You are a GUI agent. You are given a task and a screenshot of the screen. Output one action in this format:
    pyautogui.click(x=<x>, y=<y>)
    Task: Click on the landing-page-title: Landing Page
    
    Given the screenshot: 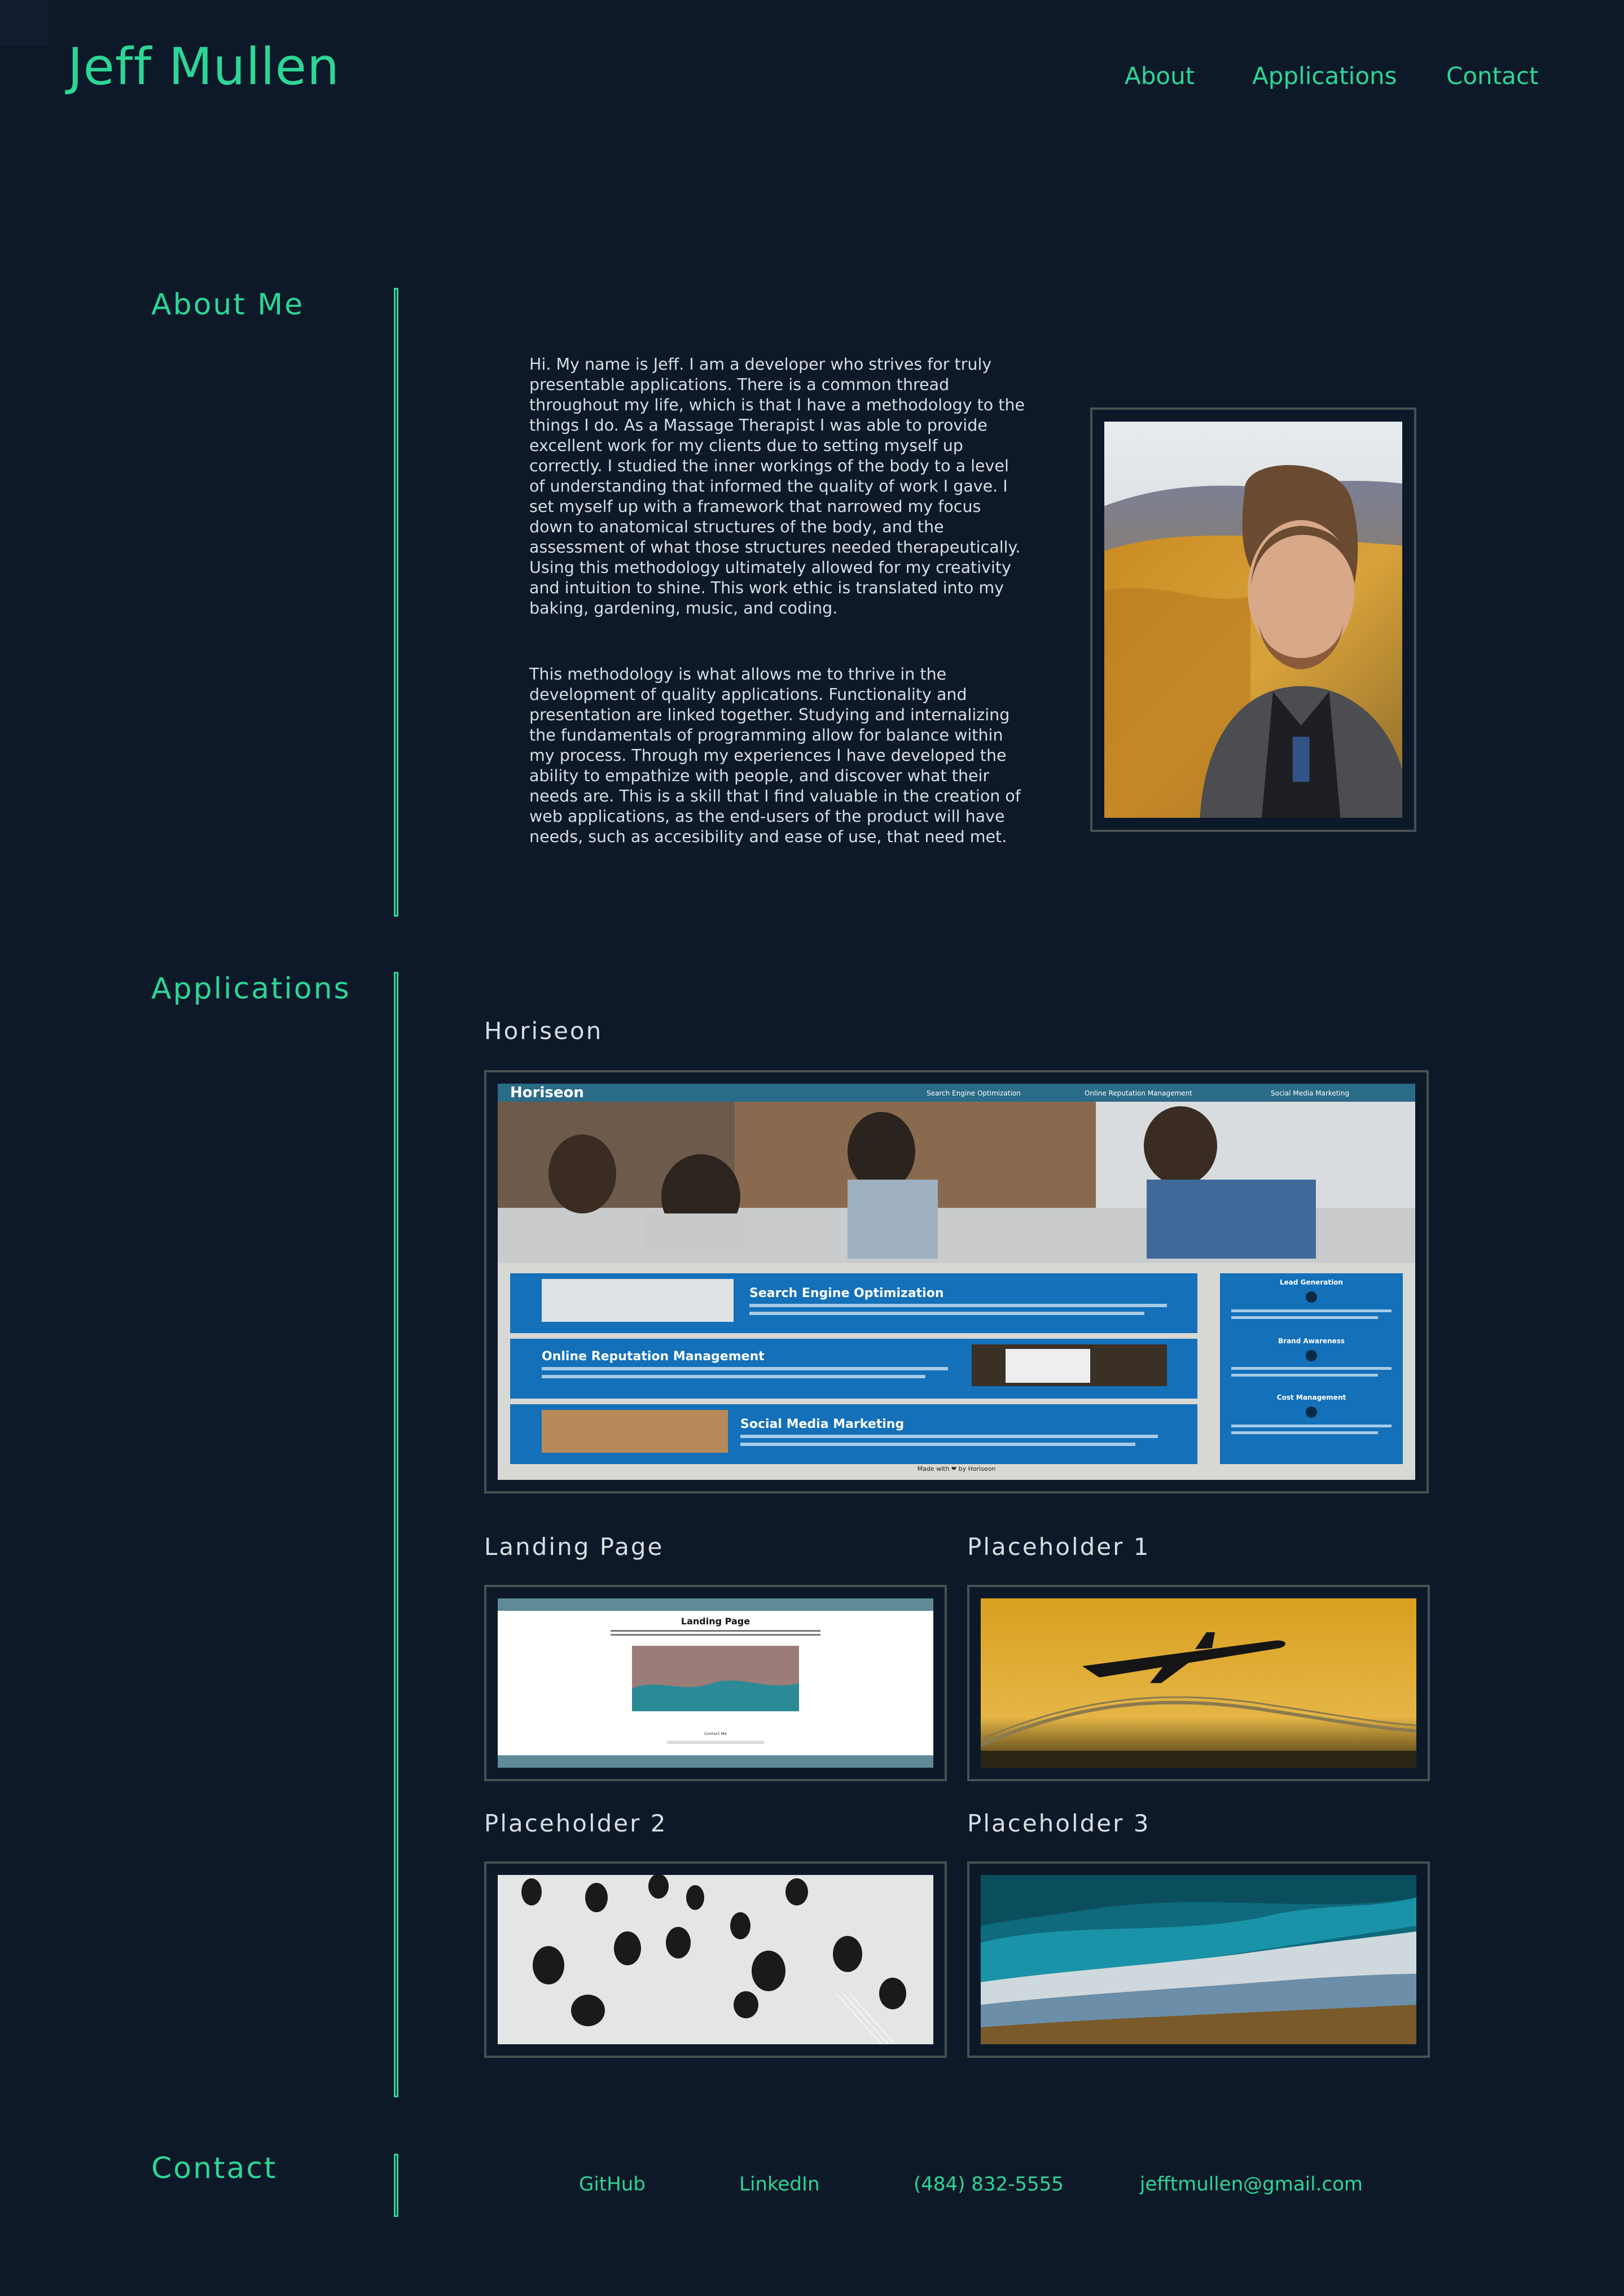 What is the action you would take?
    pyautogui.click(x=716, y=1621)
    